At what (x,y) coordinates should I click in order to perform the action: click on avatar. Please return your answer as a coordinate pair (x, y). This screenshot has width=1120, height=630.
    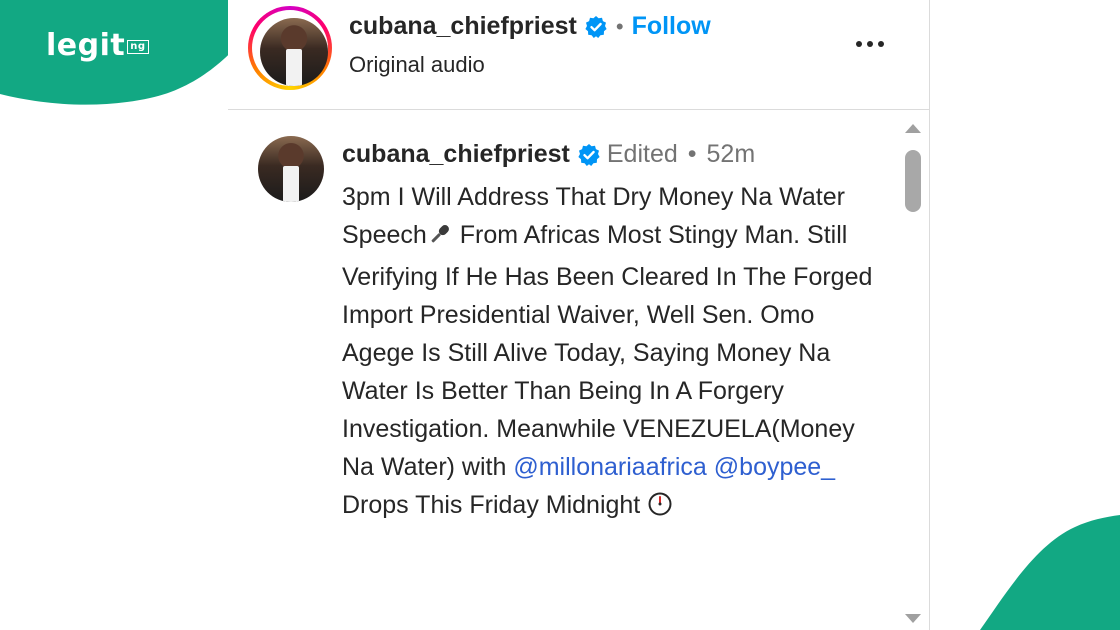
    Looking at the image, I should click on (294, 52).